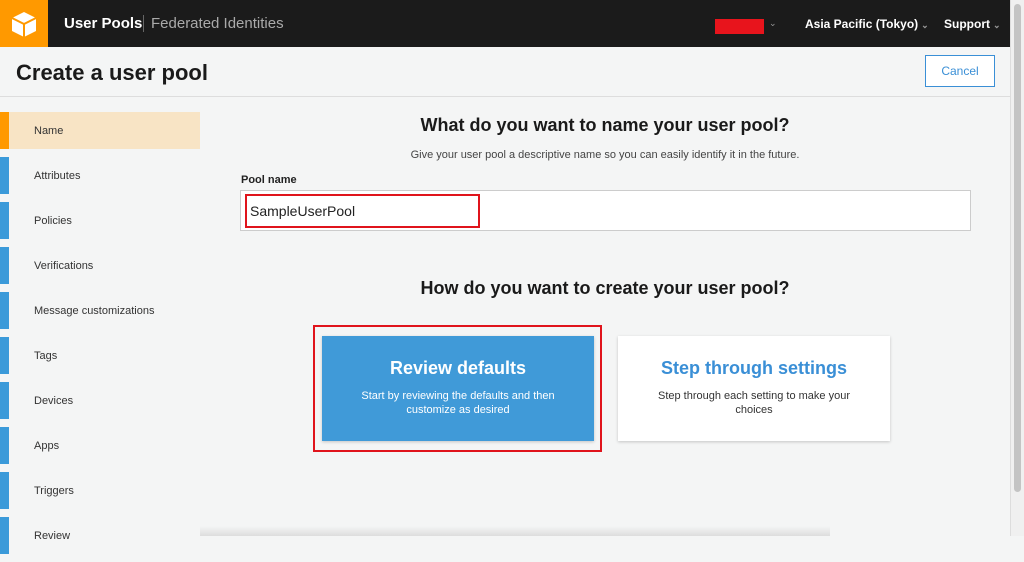 The image size is (1024, 562). What do you see at coordinates (103, 23) in the screenshot?
I see `nav-user-pools: User Pools` at bounding box center [103, 23].